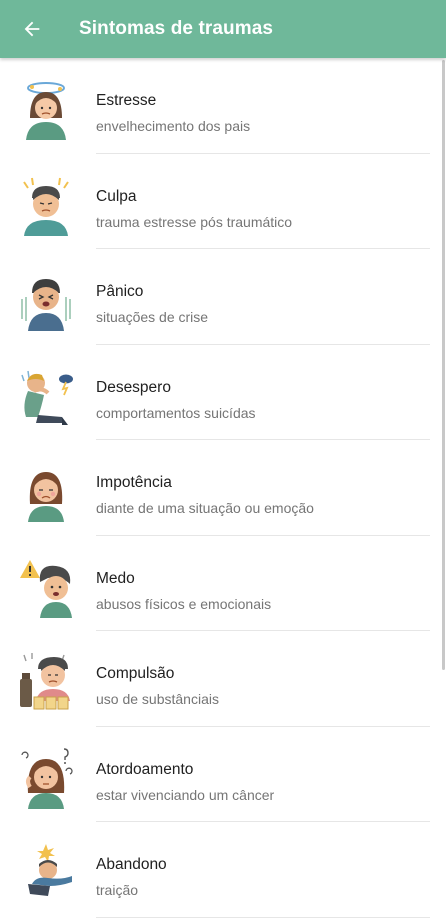 The width and height of the screenshot is (446, 918). What do you see at coordinates (223, 774) in the screenshot?
I see `list-item-atordoamento: Atordoamento estar vivenciando um câncer` at bounding box center [223, 774].